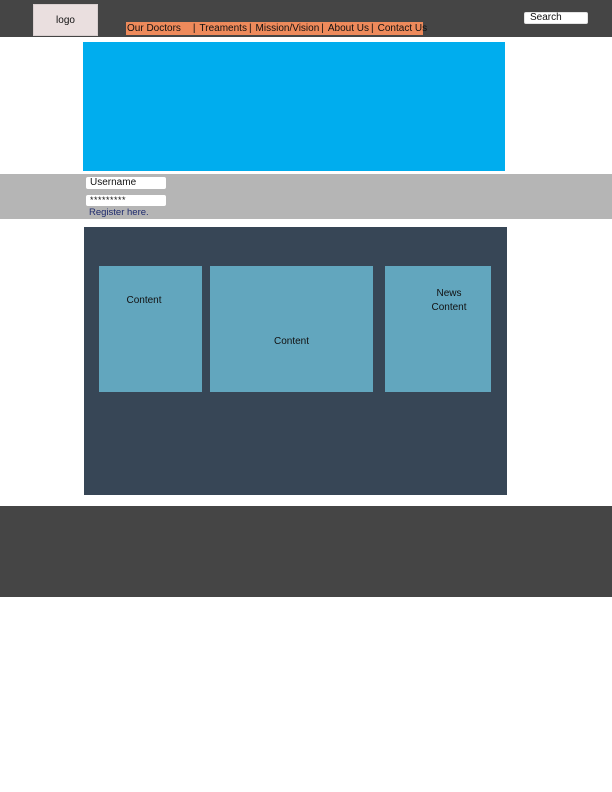  Describe the element at coordinates (222, 28) in the screenshot. I see `nav-item-treatments: Treaments` at that location.